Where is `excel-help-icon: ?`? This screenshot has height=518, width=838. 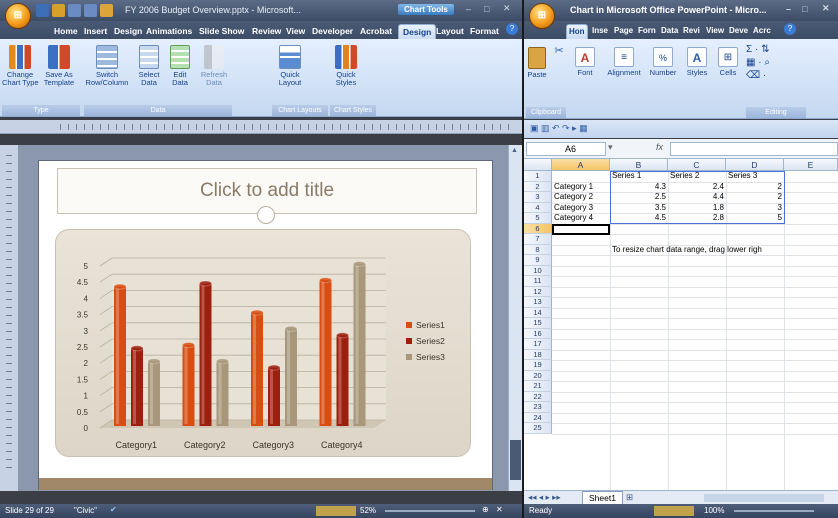 excel-help-icon: ? is located at coordinates (790, 29).